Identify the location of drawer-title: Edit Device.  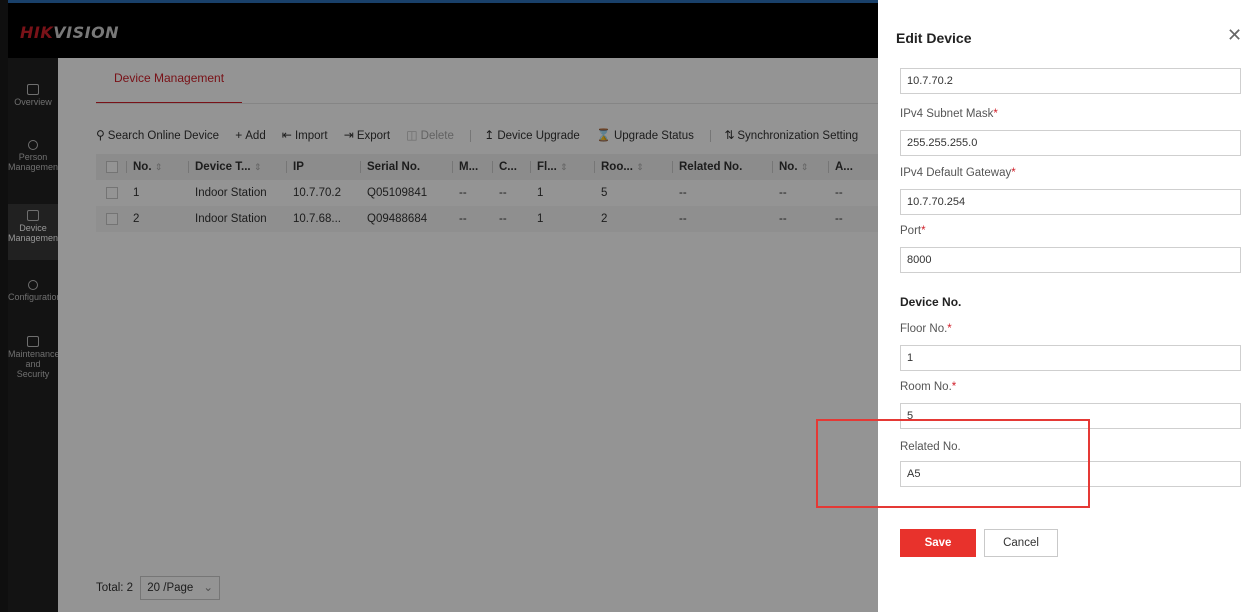
(934, 38).